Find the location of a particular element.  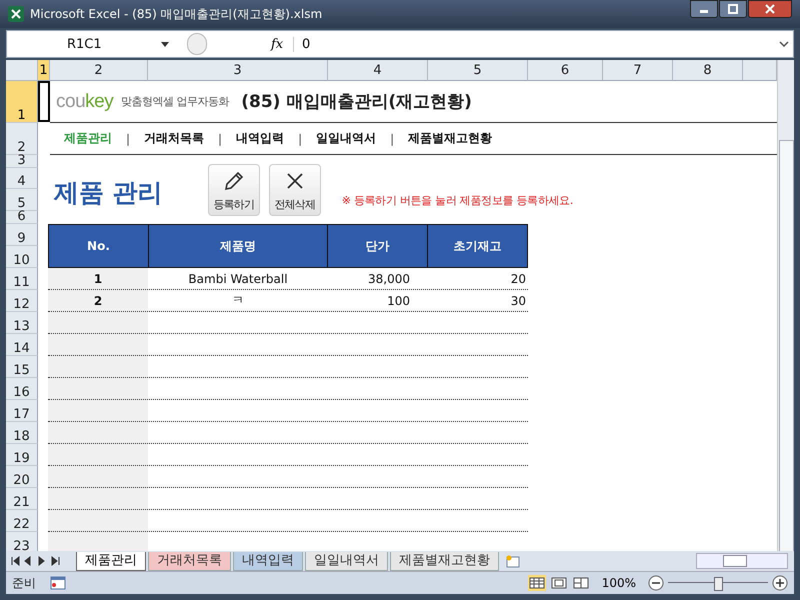

vertical-scrollbar is located at coordinates (785, 305).